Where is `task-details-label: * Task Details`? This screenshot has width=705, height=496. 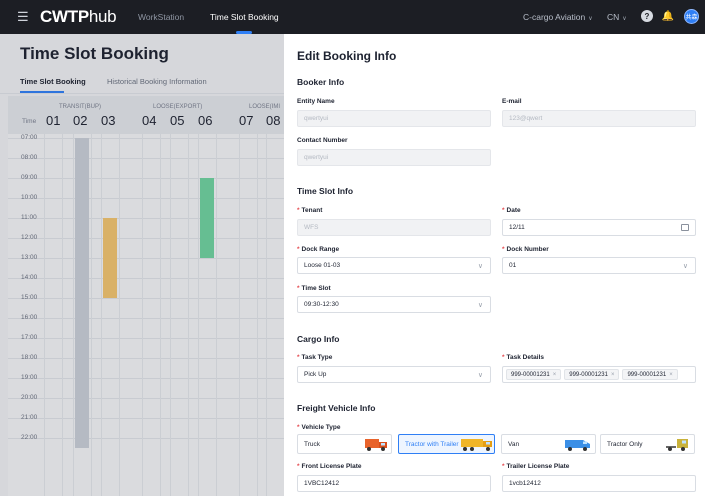
task-details-label: * Task Details is located at coordinates (523, 357).